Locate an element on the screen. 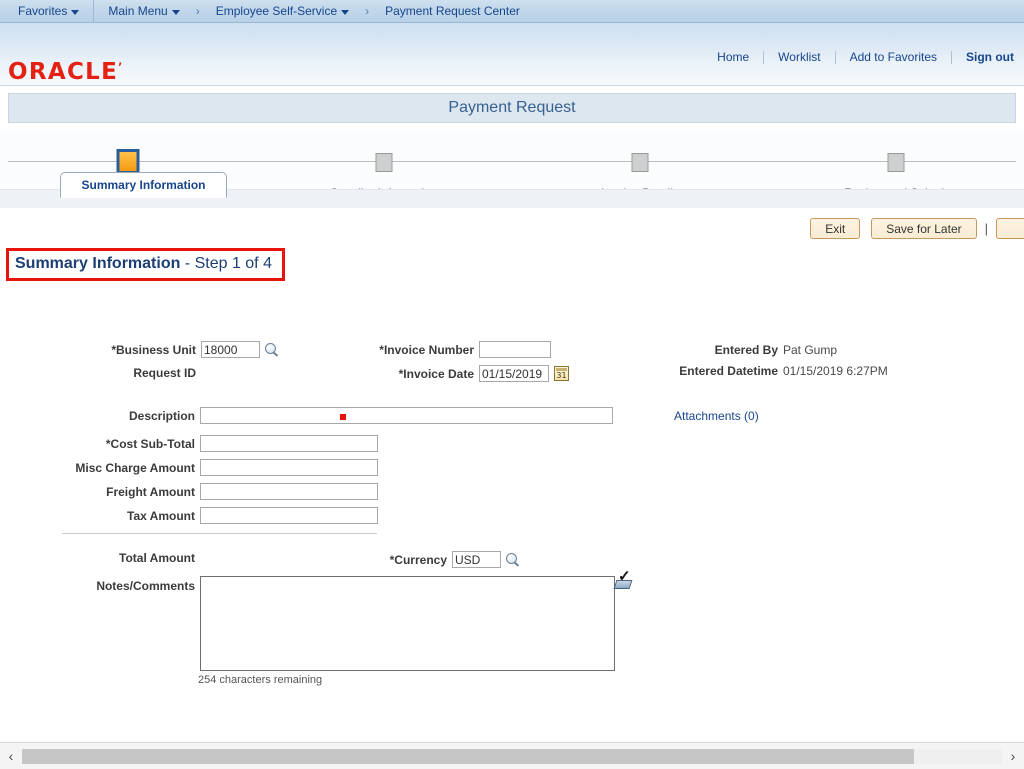 Image resolution: width=1024 pixels, height=769 pixels. field-business-unit: *Business Unit is located at coordinates (187, 349).